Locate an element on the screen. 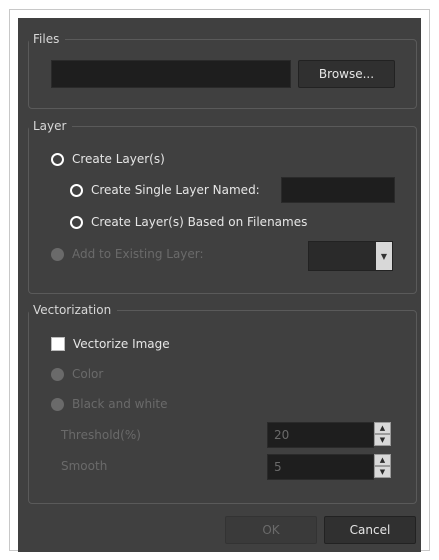 The width and height of the screenshot is (439, 560). ok-button: OK is located at coordinates (271, 530).